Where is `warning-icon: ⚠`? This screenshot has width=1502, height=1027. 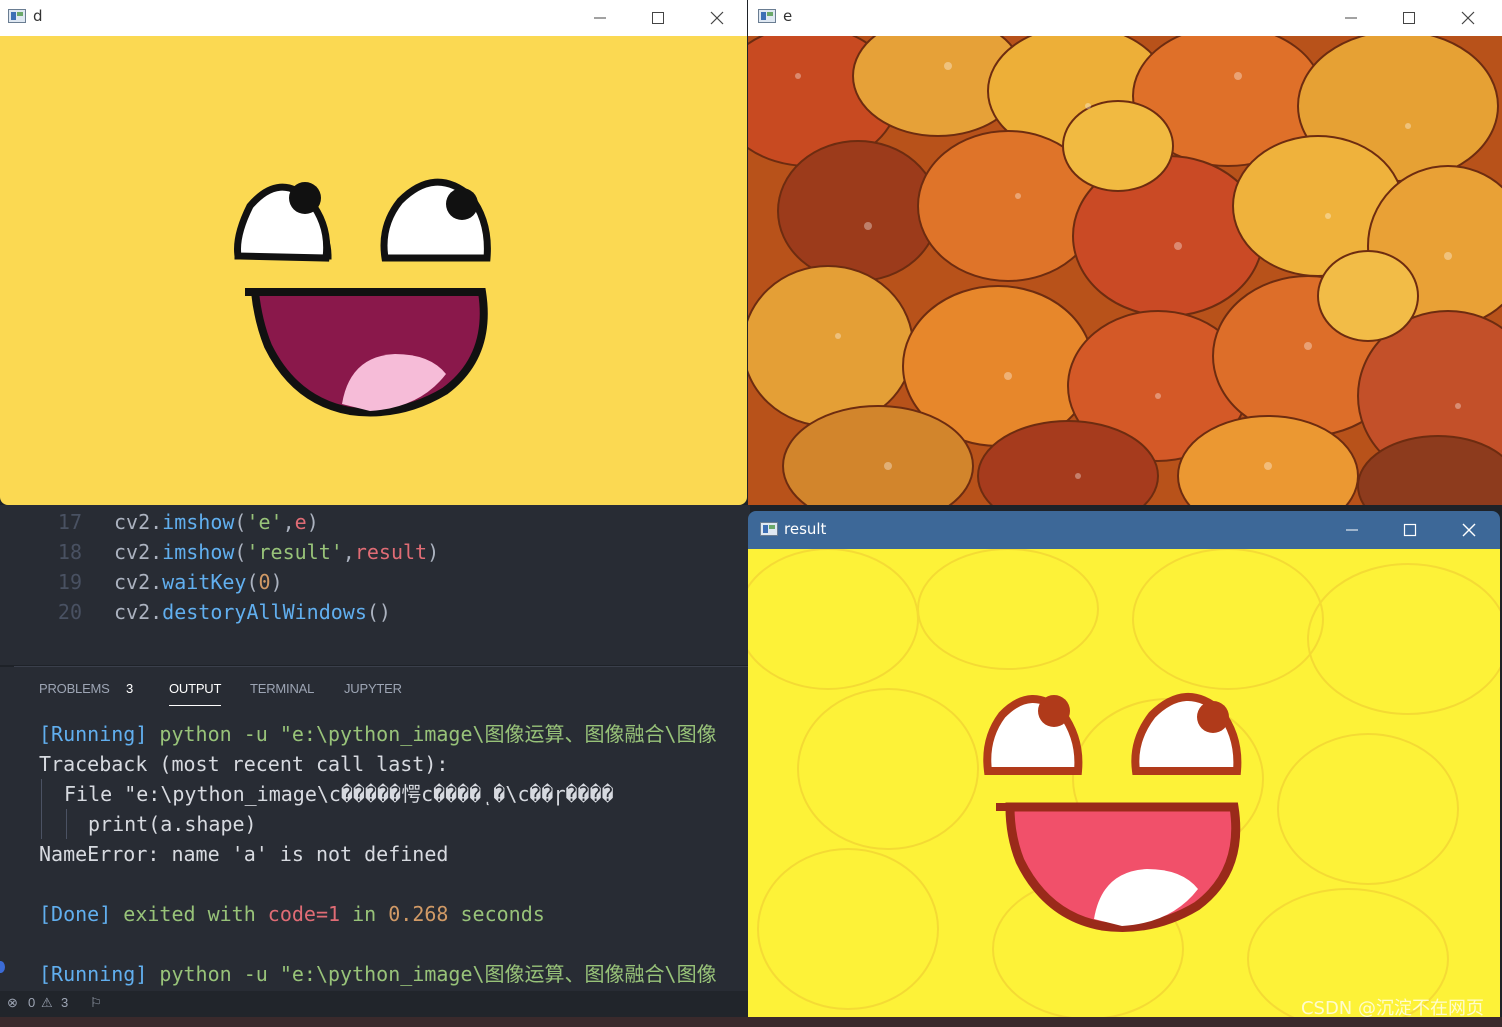
warning-icon: ⚠ is located at coordinates (47, 1003).